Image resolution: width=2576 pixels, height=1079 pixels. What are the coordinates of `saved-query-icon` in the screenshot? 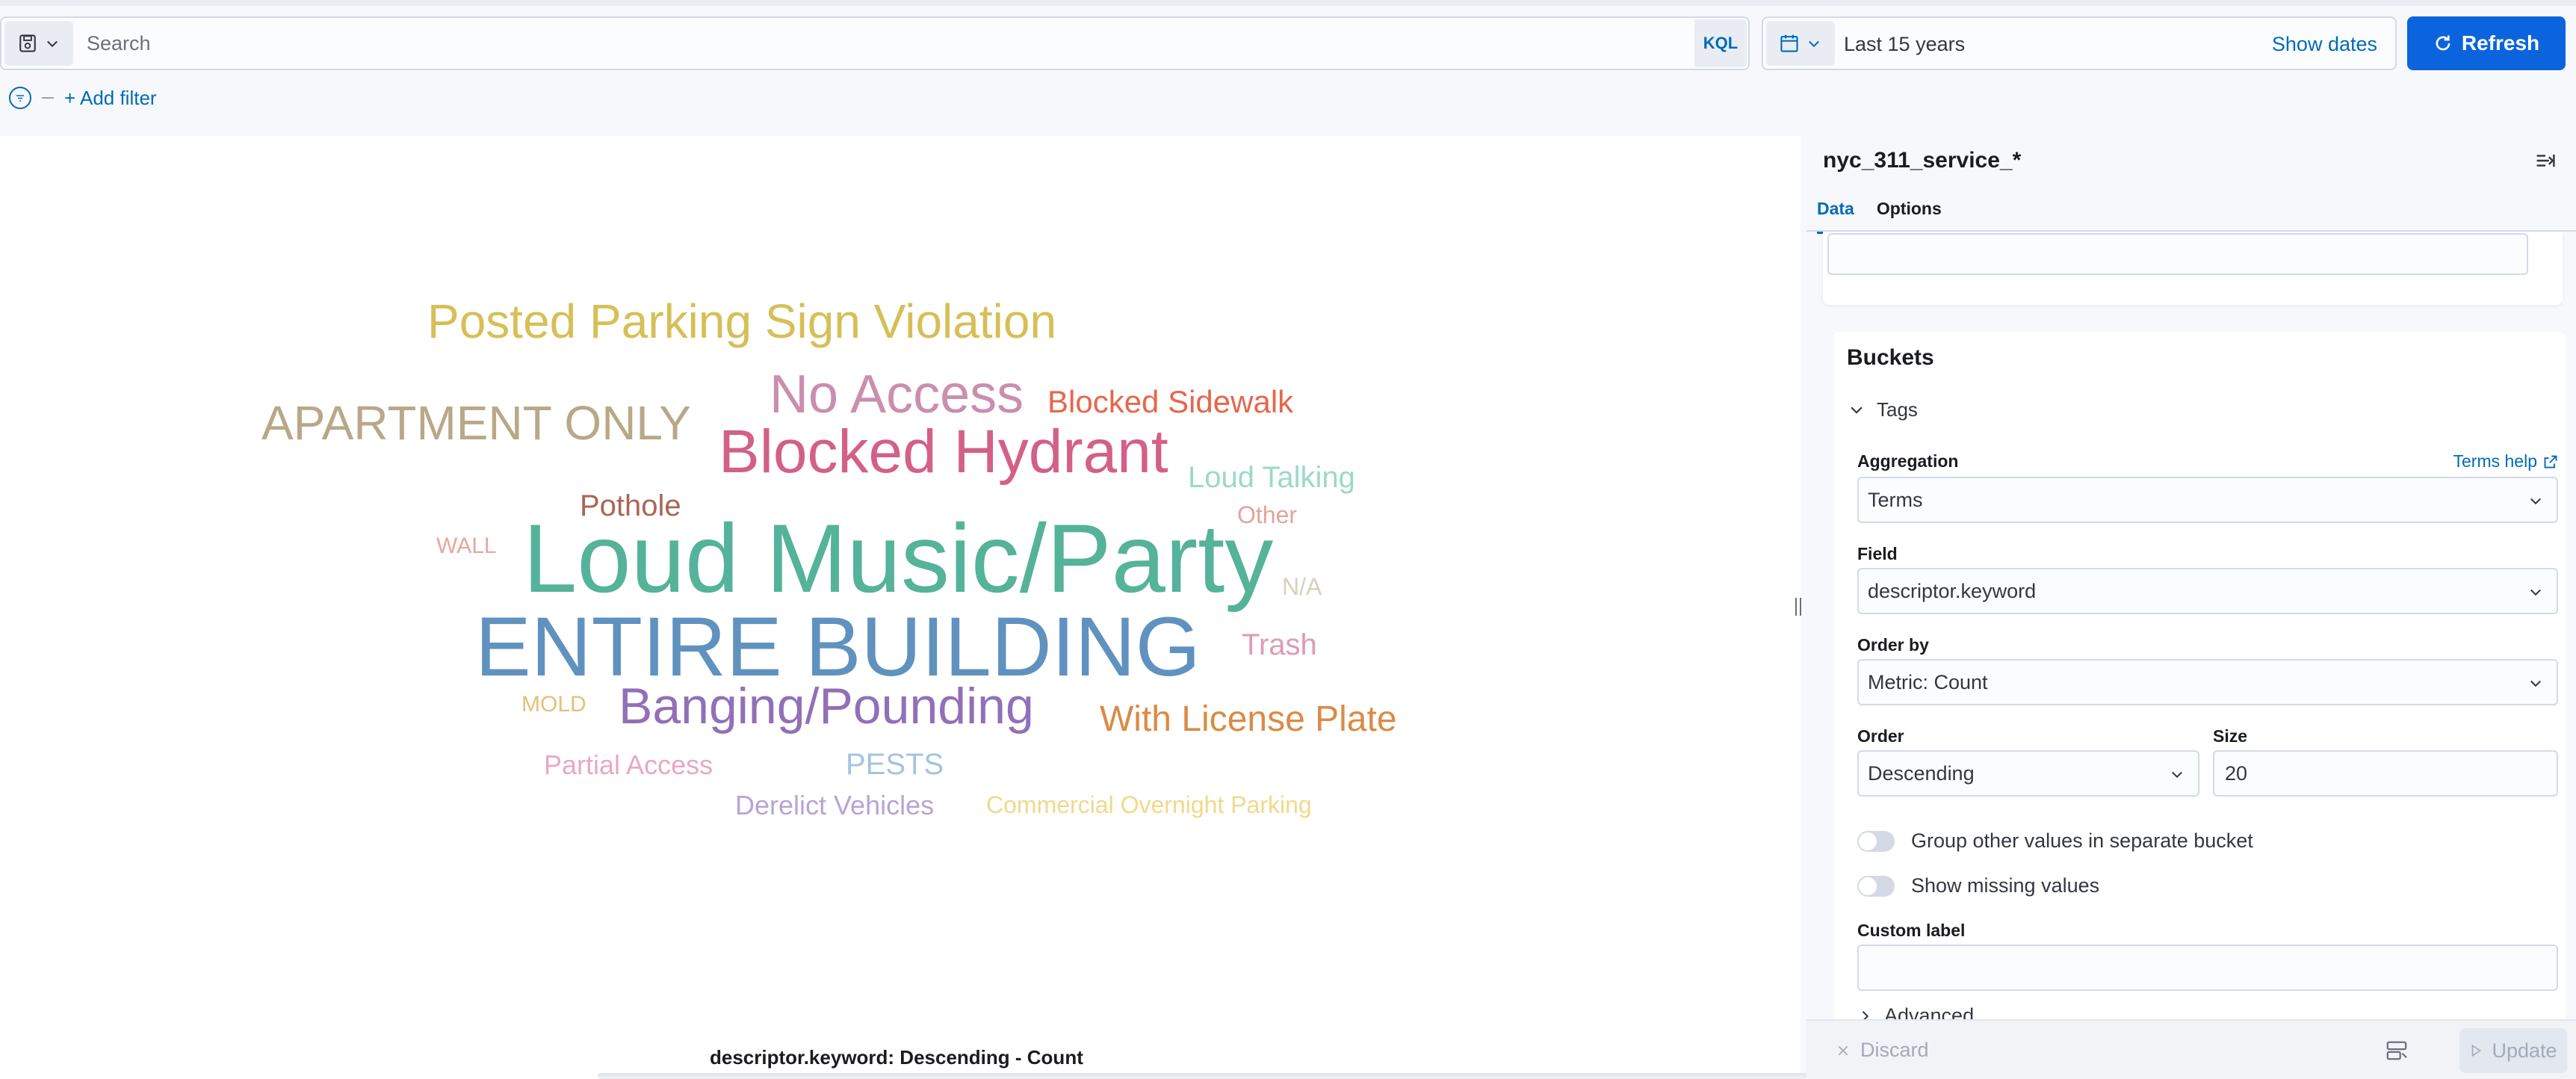 It's located at (27, 43).